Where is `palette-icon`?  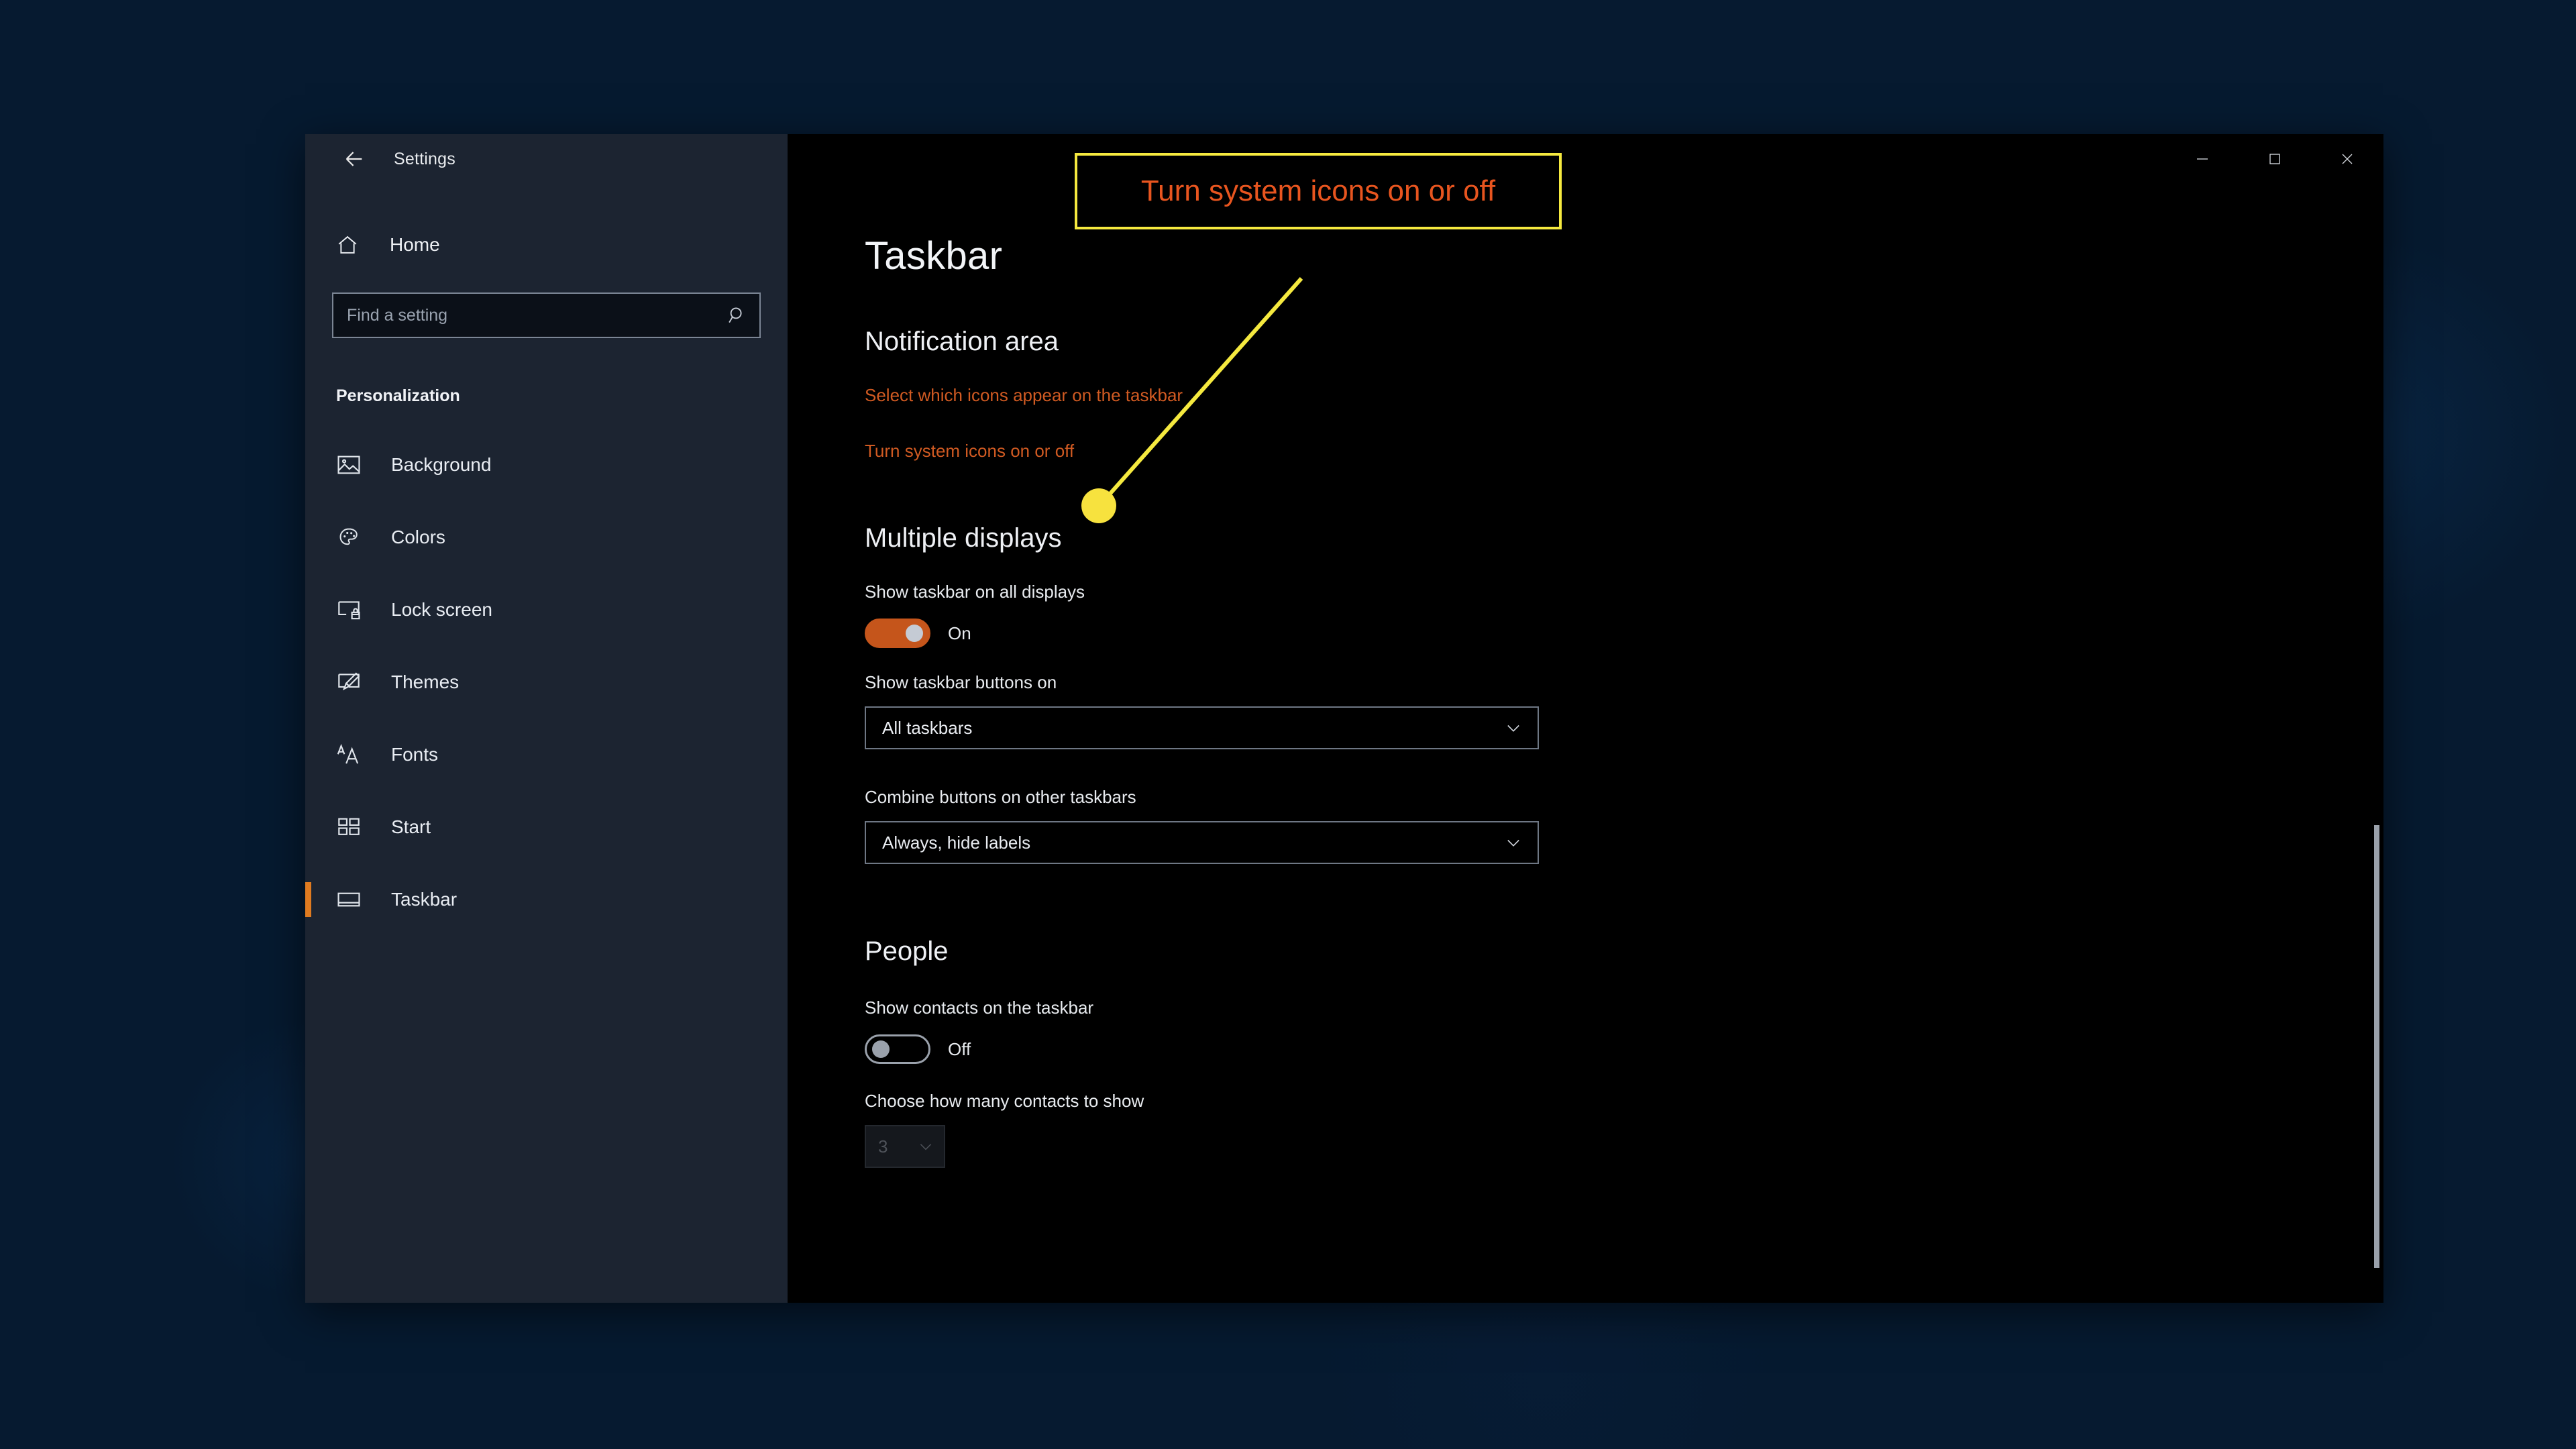
palette-icon is located at coordinates (354, 537).